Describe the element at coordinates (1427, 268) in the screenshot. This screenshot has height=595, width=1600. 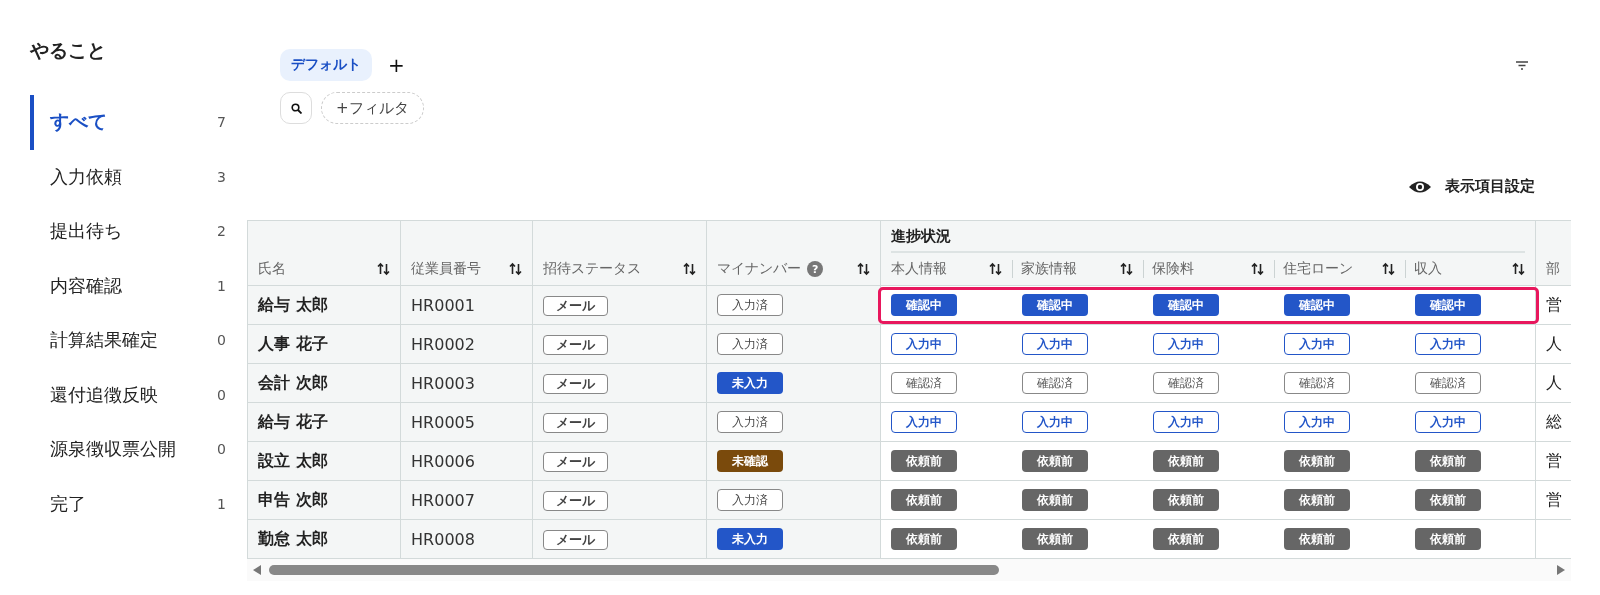
I see `column-header: 収入` at that location.